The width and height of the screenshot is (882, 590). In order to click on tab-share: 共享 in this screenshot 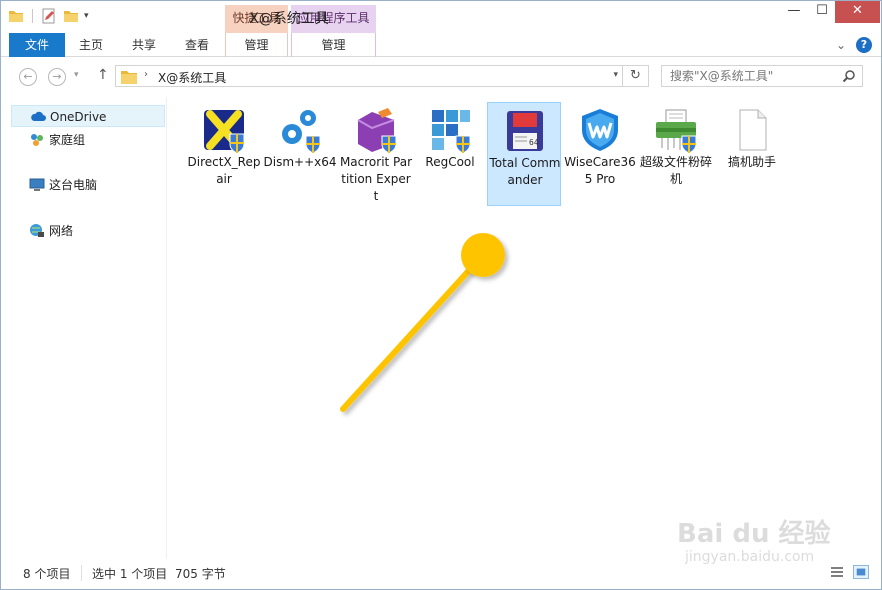, I will do `click(144, 45)`.